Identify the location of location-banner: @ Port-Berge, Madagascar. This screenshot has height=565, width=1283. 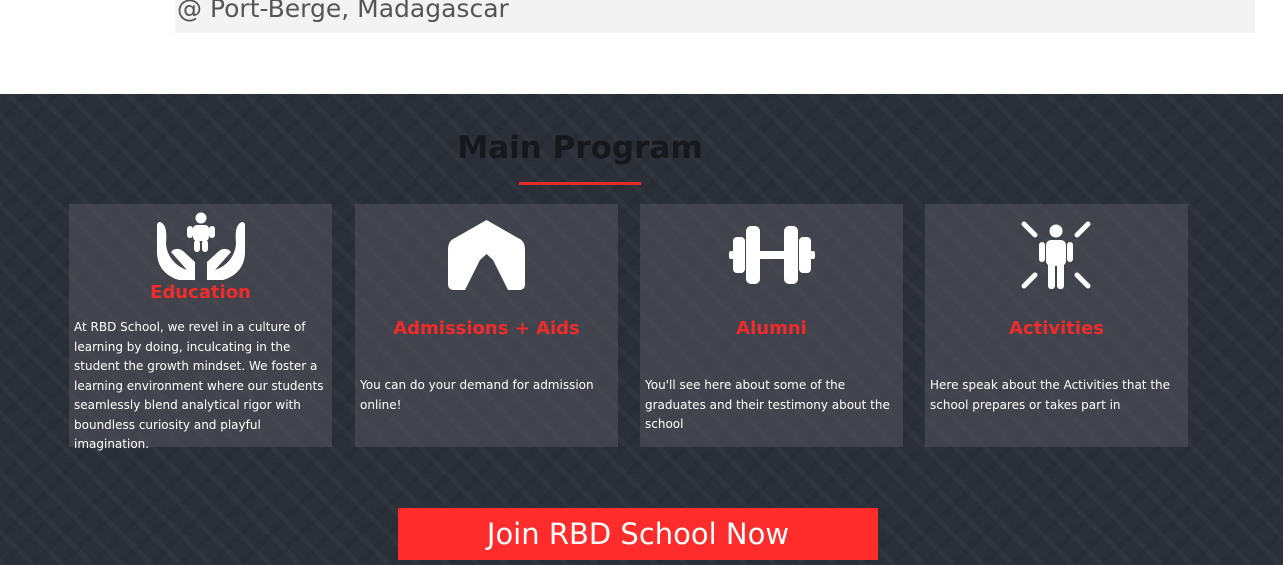
(715, 16).